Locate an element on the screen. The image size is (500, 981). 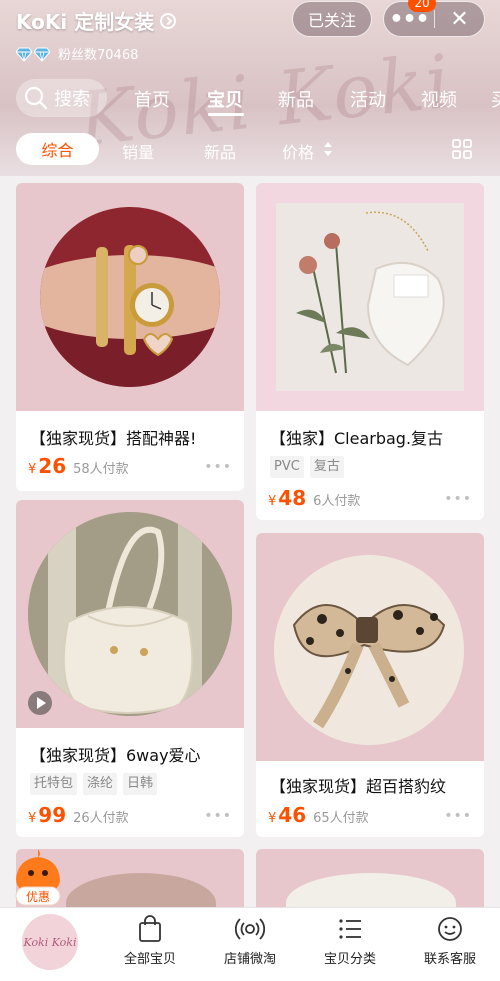
price-row: ¥ 46 65人付款 is located at coordinates (318, 815).